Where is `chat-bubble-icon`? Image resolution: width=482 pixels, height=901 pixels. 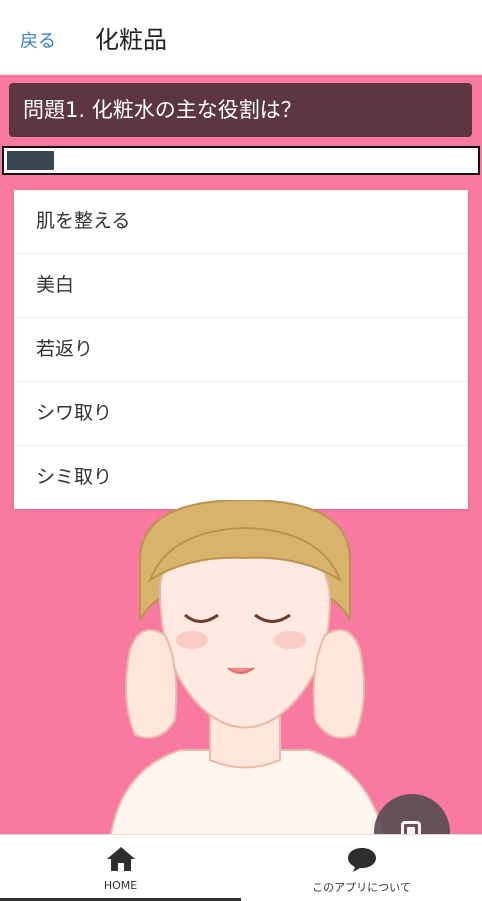 chat-bubble-icon is located at coordinates (361, 860).